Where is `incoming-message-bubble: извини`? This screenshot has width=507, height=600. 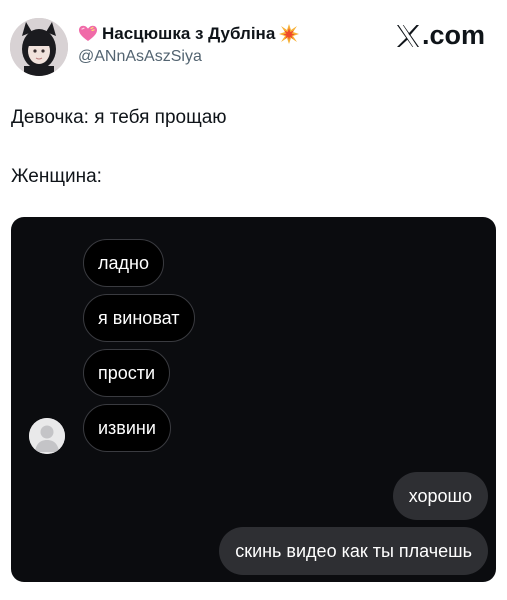
incoming-message-bubble: извини is located at coordinates (127, 428).